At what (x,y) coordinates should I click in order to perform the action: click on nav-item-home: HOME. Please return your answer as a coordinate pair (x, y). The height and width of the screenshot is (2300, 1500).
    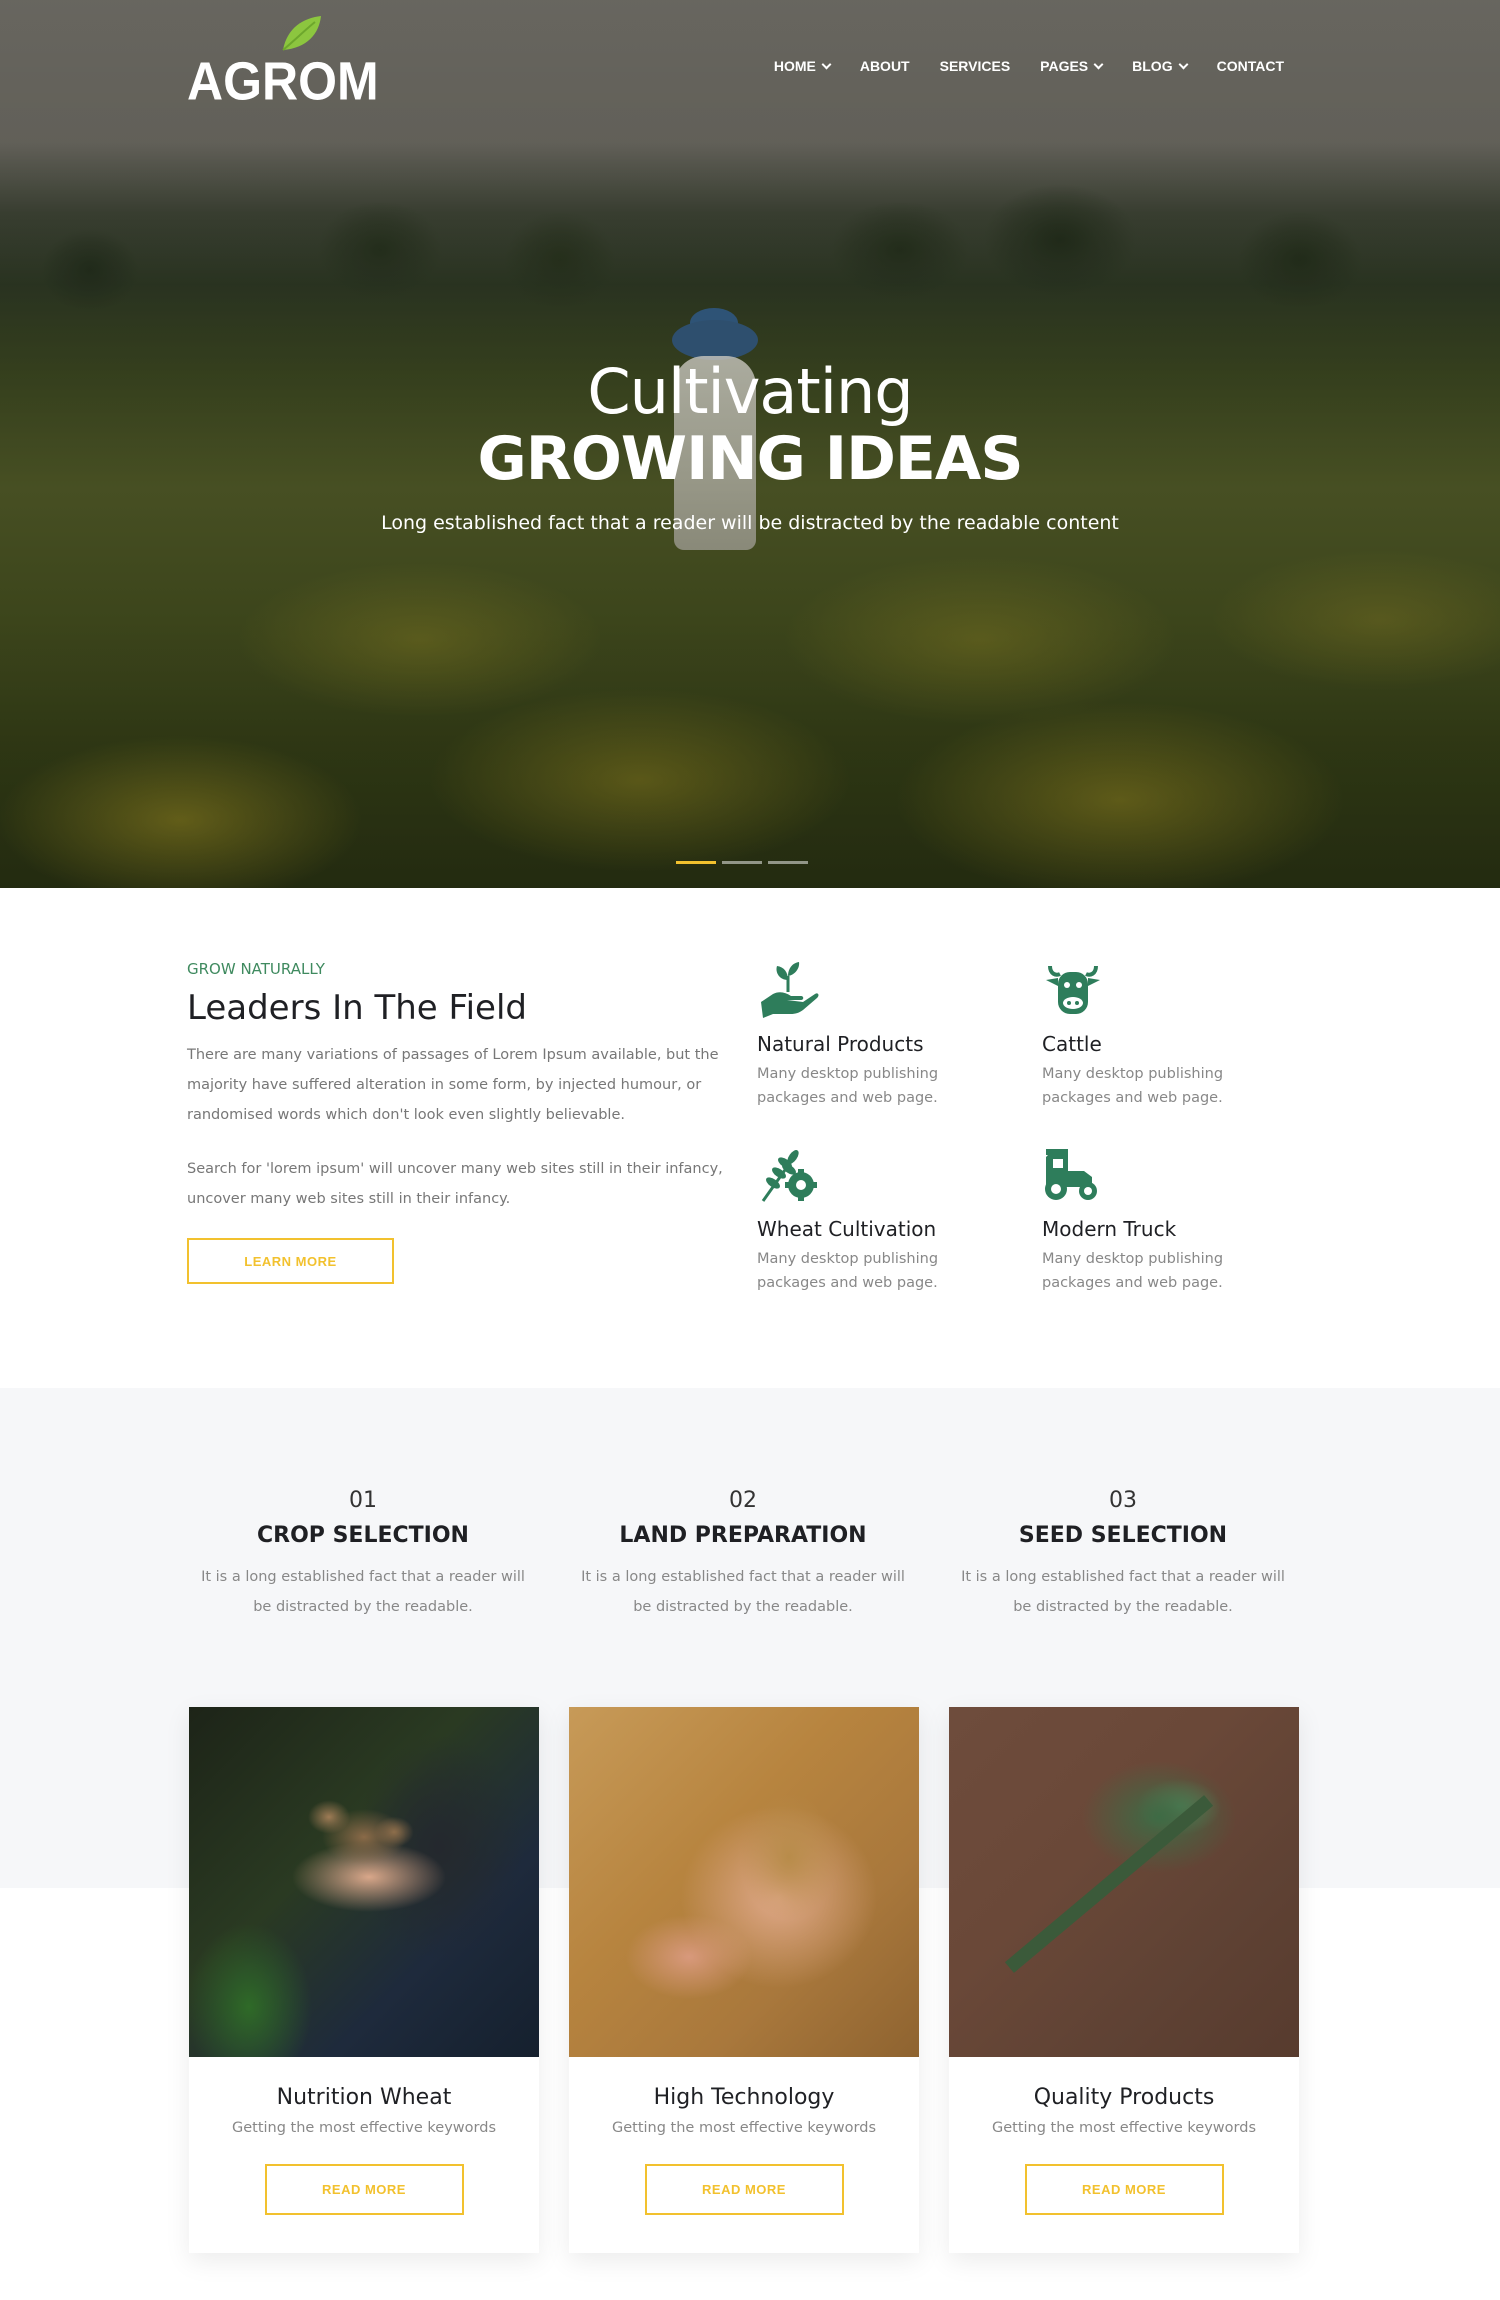
    Looking at the image, I should click on (802, 66).